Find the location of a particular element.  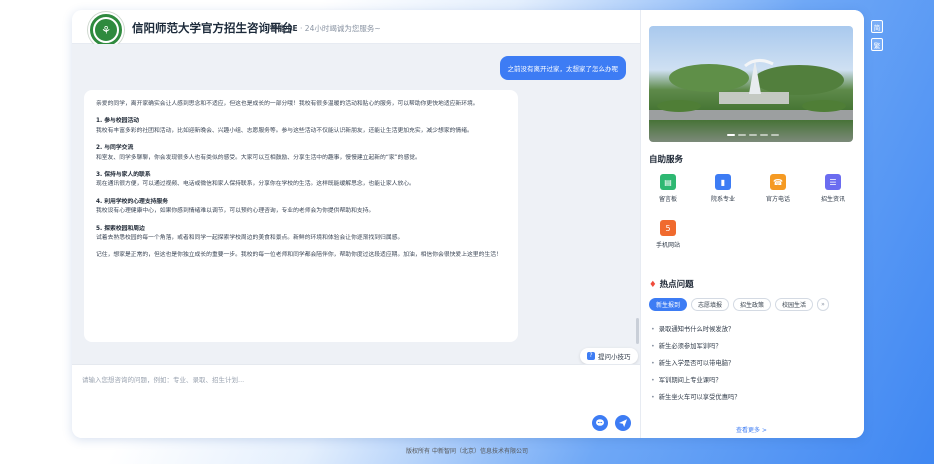

input-area is located at coordinates (356, 401).